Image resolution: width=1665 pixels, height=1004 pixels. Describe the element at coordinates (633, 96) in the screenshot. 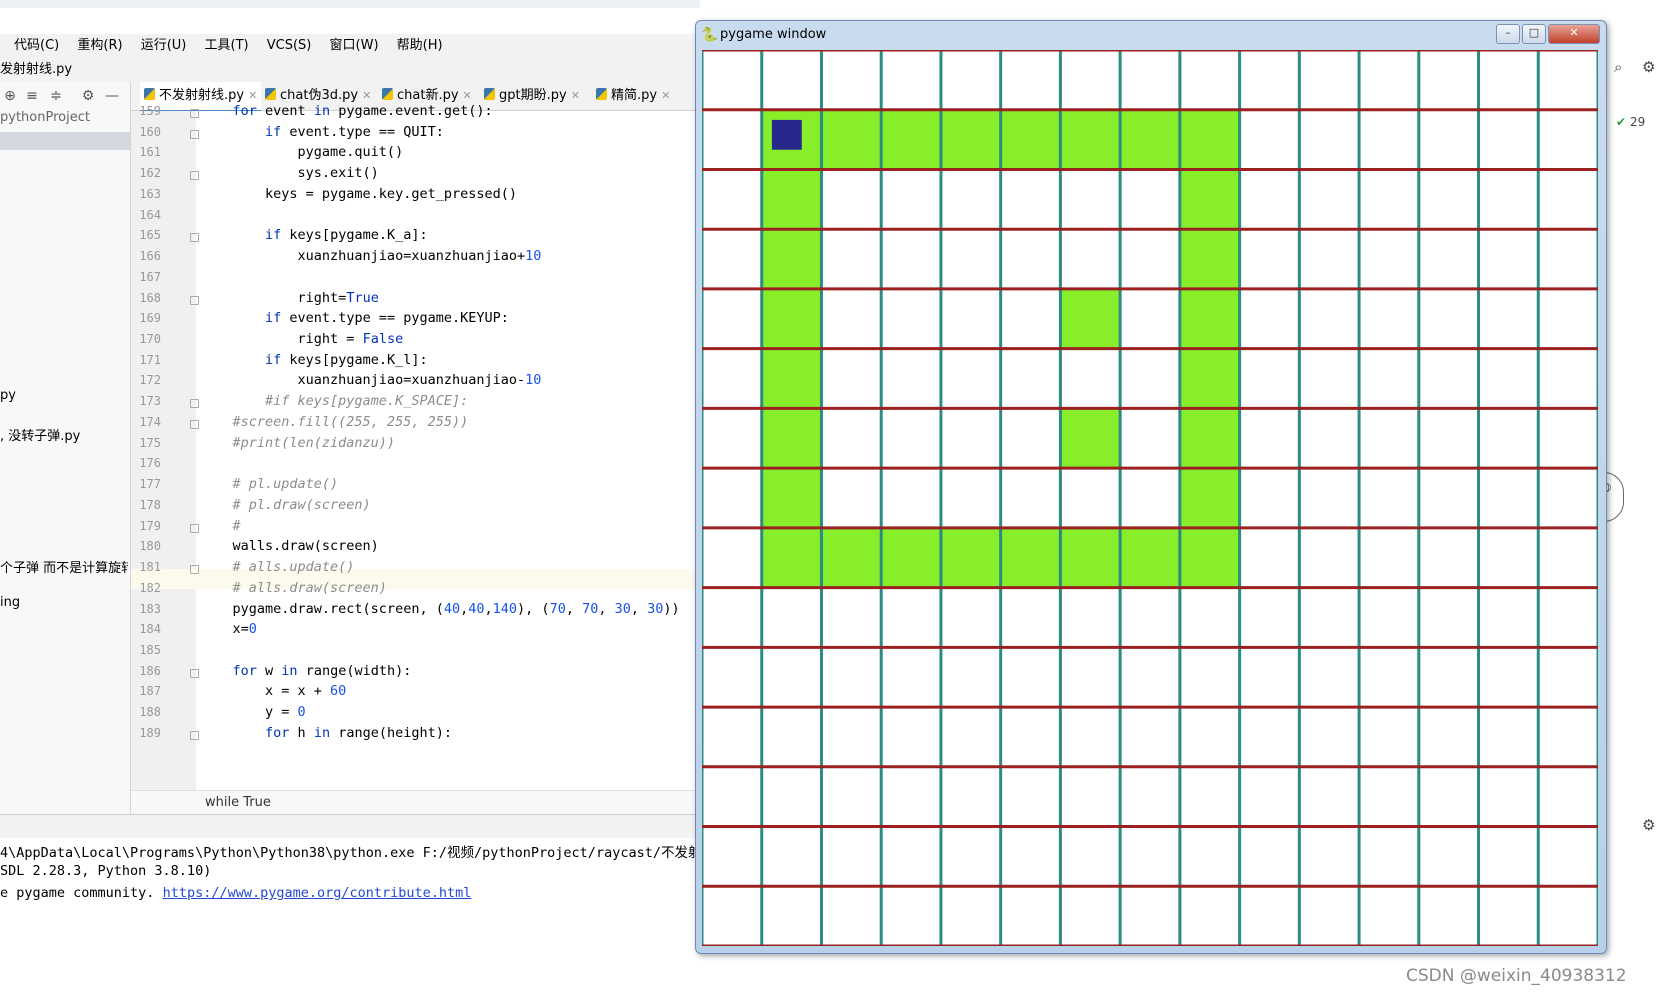

I see `tab-file: 精简.py ✕` at that location.